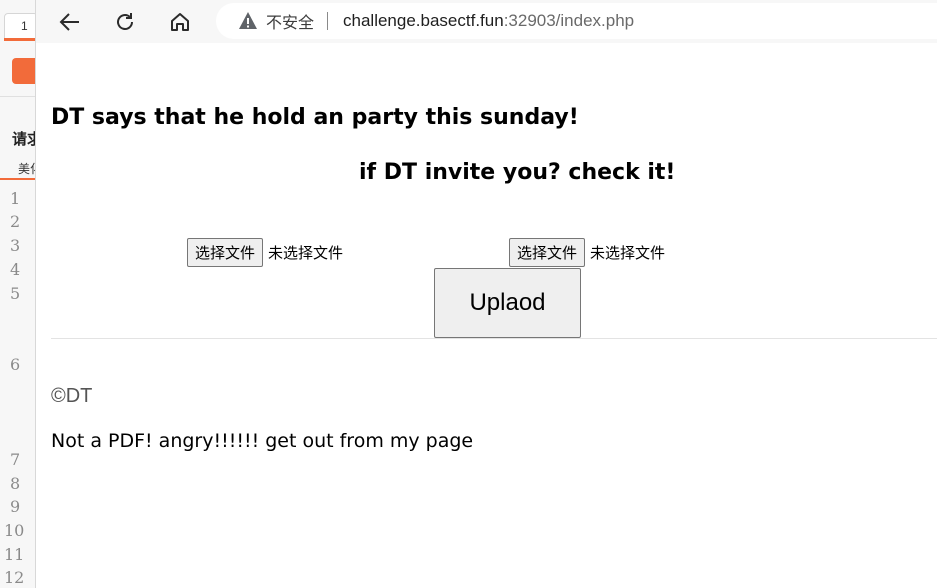  What do you see at coordinates (587, 252) in the screenshot?
I see `file-input-2: 选择文件 未选择文件` at bounding box center [587, 252].